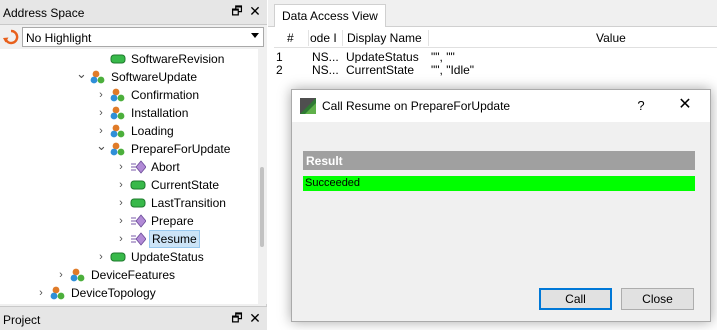 The width and height of the screenshot is (717, 330). What do you see at coordinates (641, 106) in the screenshot?
I see `help-button: ?` at bounding box center [641, 106].